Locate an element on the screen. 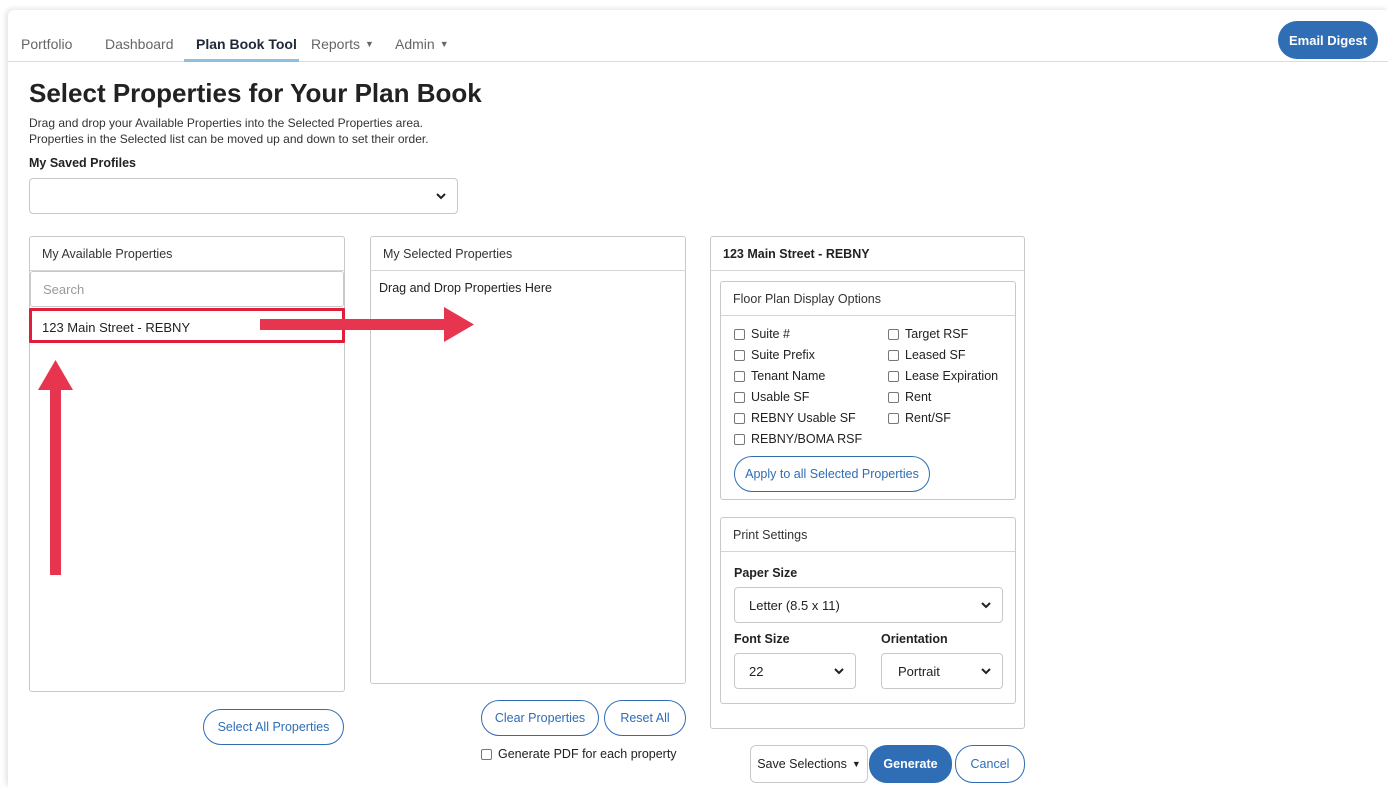 The width and height of the screenshot is (1388, 787). option-rebny-usable-sf: REBNY Usable SF is located at coordinates (795, 418).